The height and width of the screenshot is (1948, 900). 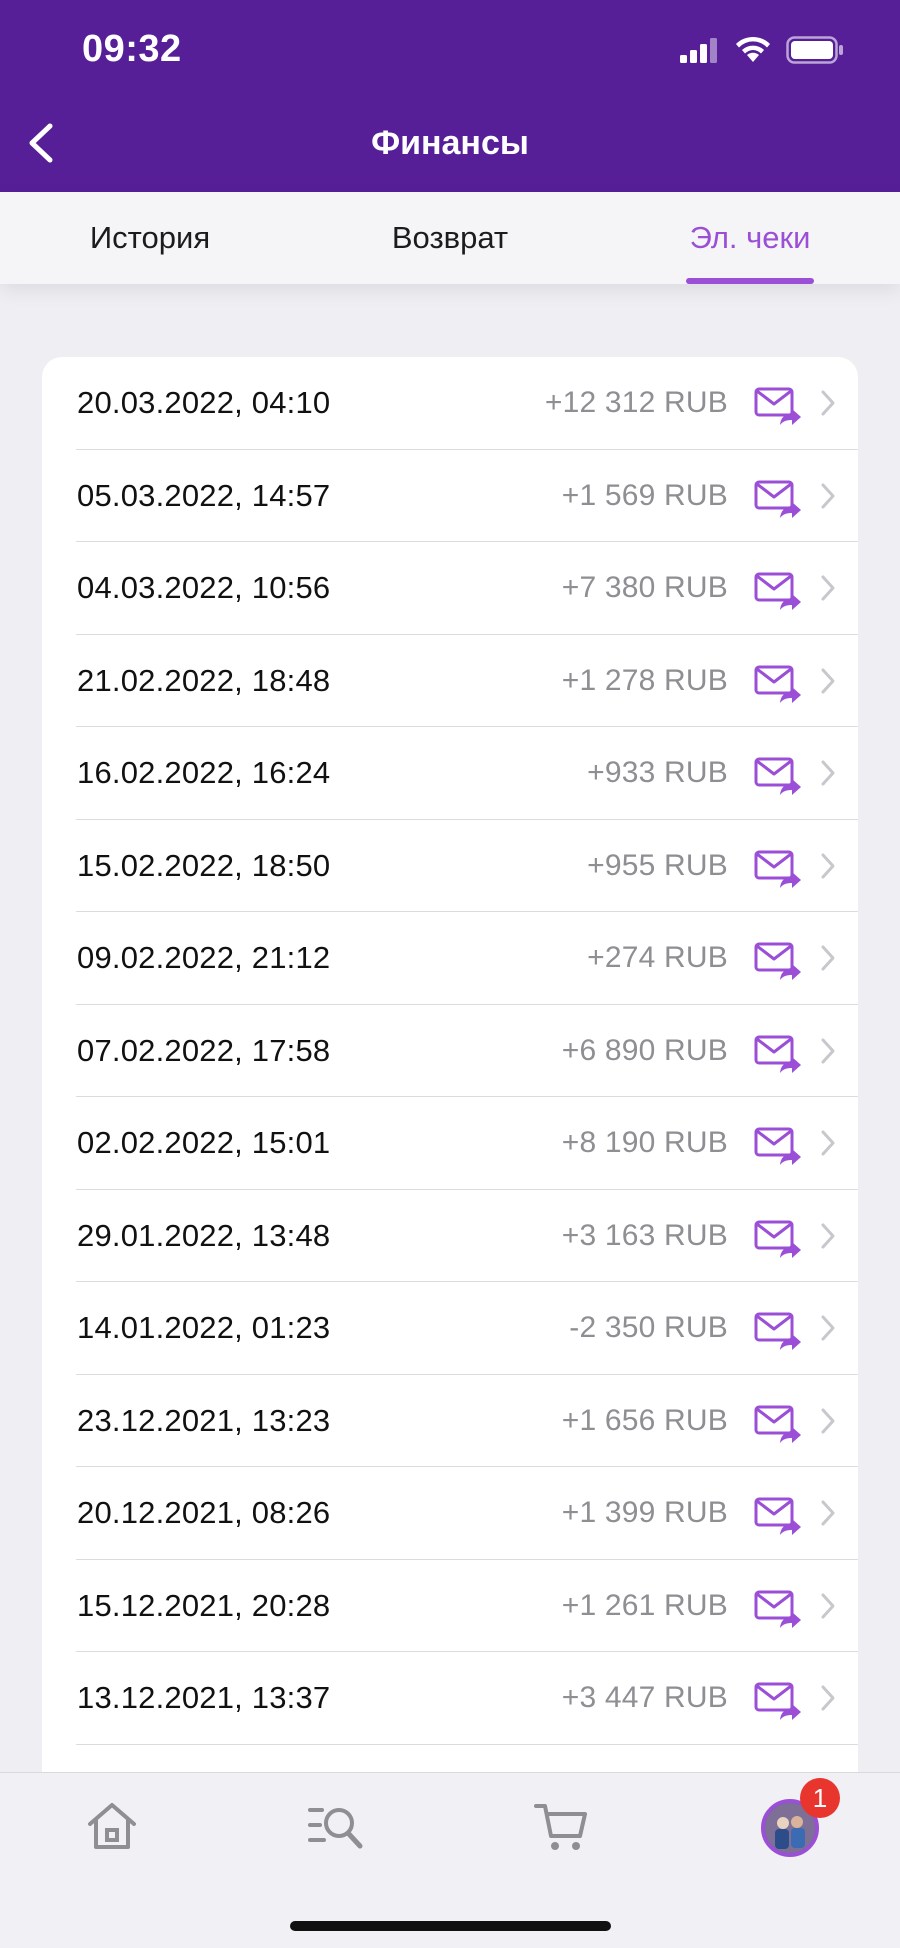 What do you see at coordinates (132, 49) in the screenshot?
I see `status-time: 09:32` at bounding box center [132, 49].